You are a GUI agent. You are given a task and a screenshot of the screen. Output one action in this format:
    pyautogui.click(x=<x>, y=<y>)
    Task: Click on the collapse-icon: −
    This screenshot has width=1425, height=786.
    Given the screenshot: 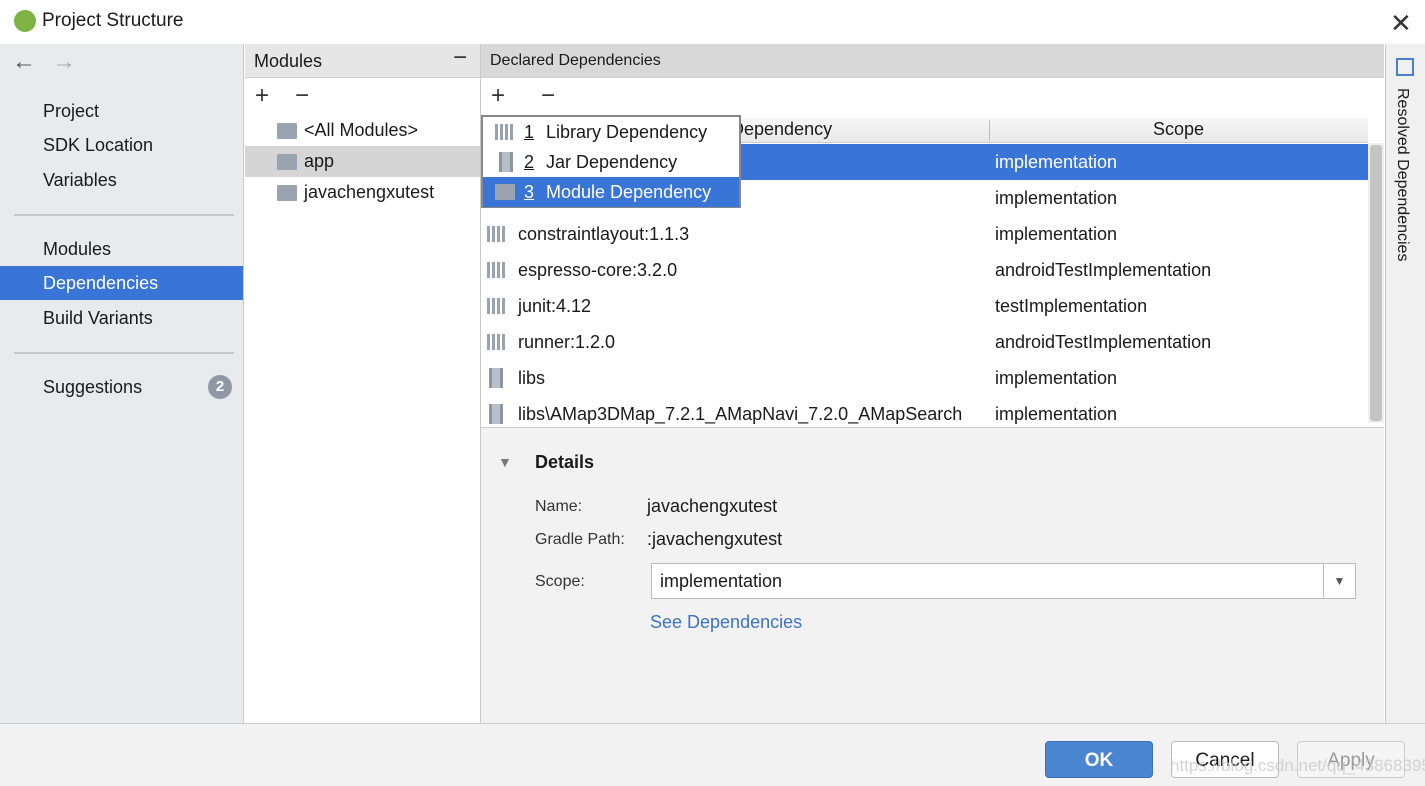 What is the action you would take?
    pyautogui.click(x=460, y=58)
    